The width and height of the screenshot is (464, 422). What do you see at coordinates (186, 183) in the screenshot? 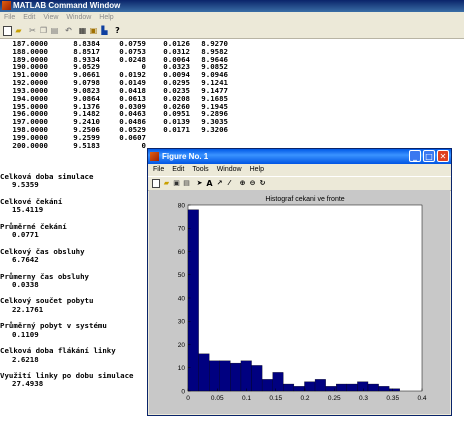
I see `print-icon: ▤` at bounding box center [186, 183].